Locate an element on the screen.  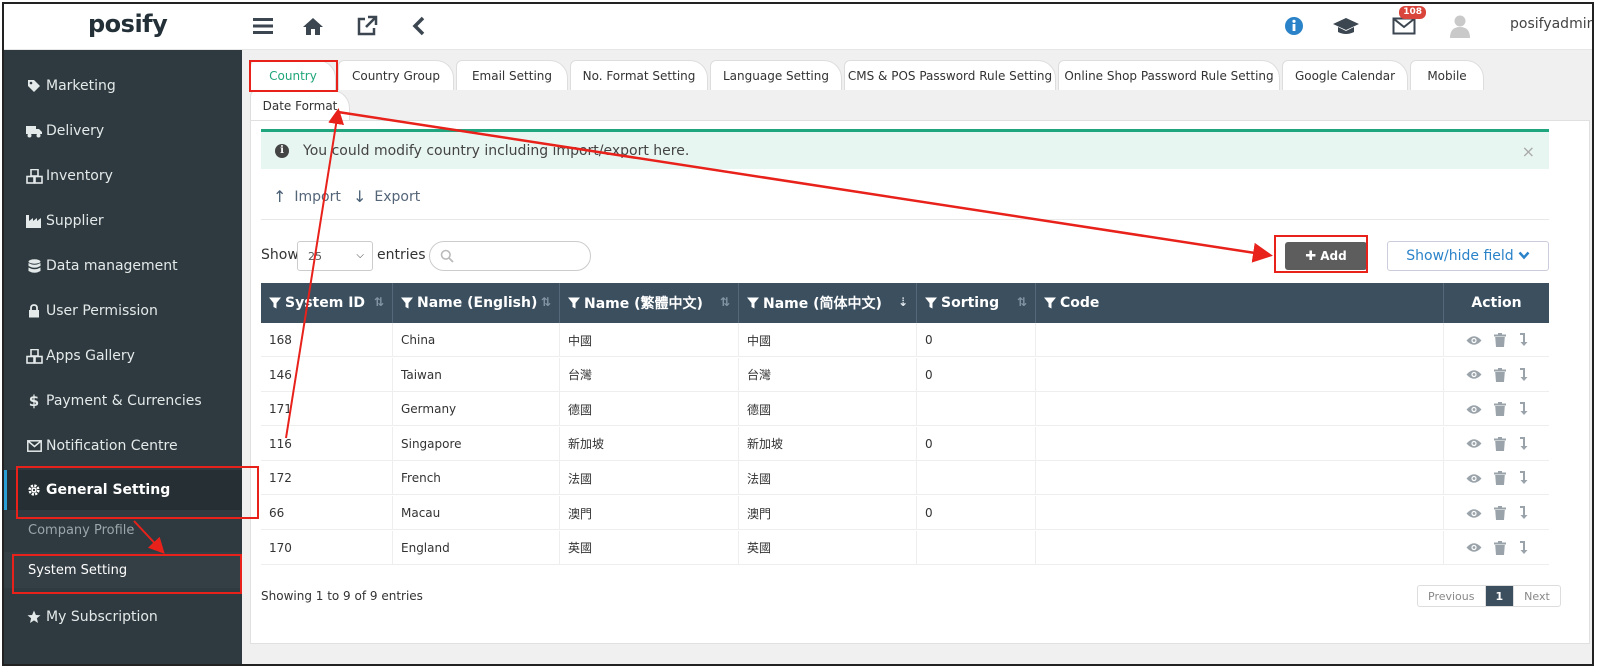
sidebar-item-payment: $ Payment & Currencies is located at coordinates (123, 401).